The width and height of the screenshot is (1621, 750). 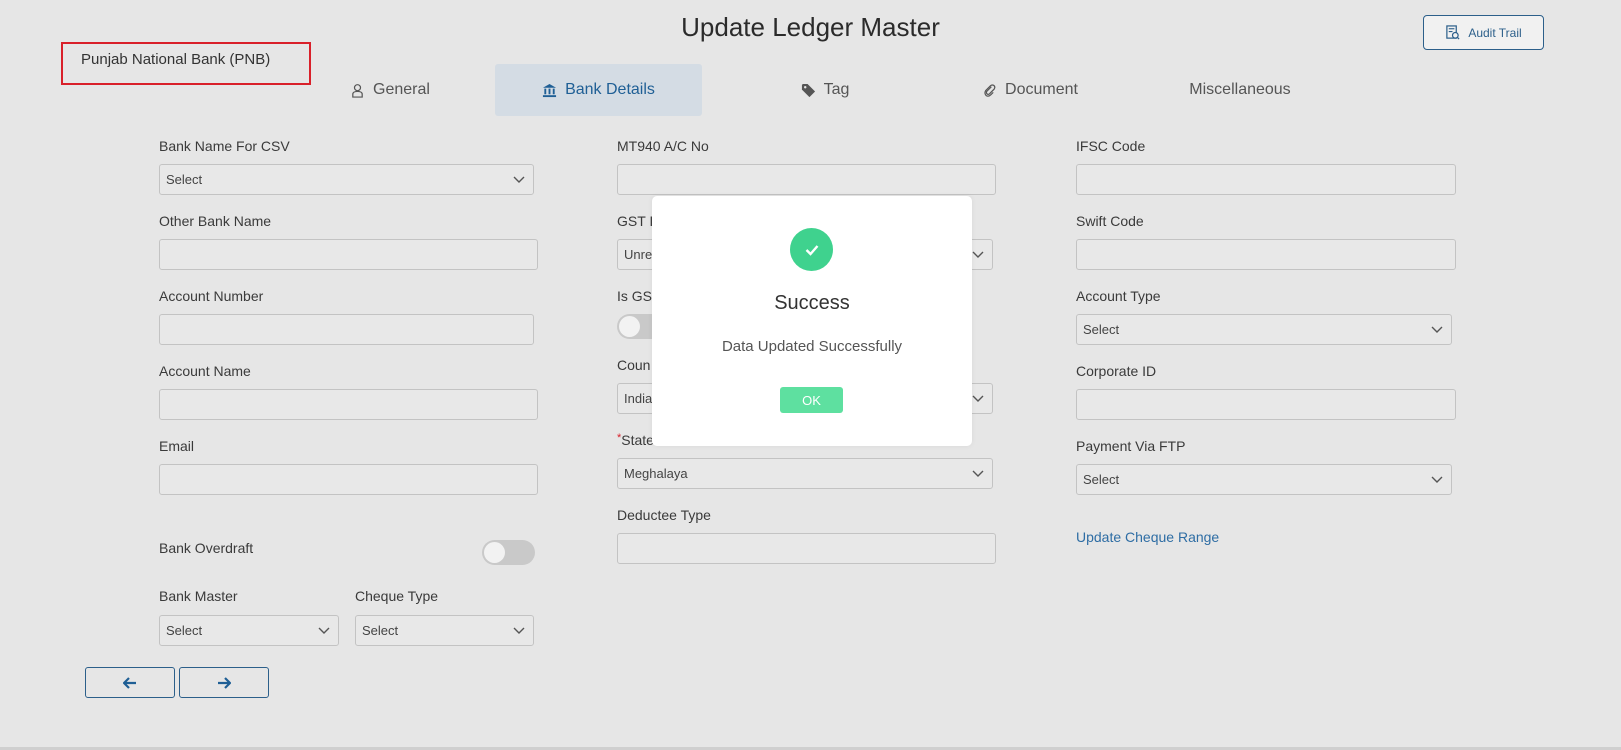 I want to click on account-name-input, so click(x=348, y=404).